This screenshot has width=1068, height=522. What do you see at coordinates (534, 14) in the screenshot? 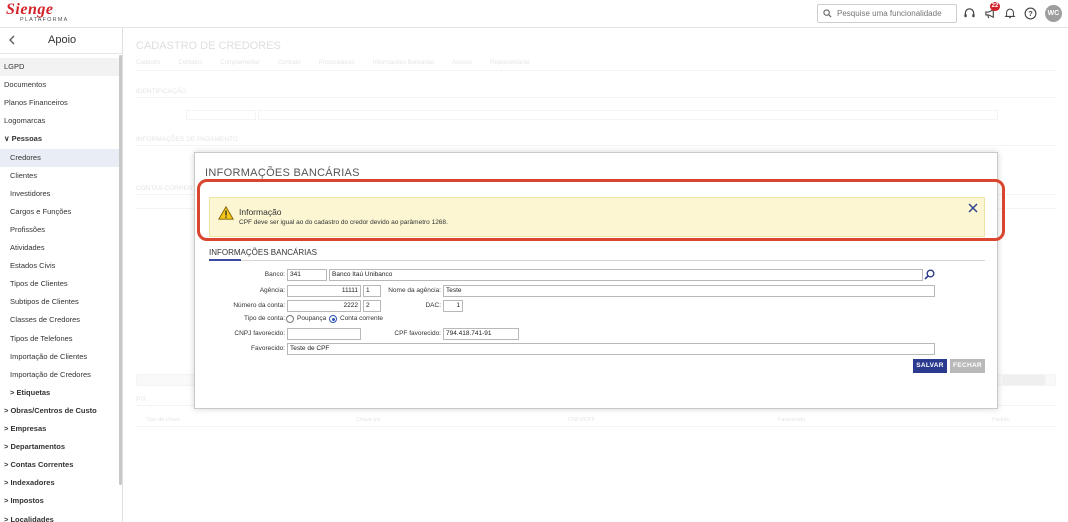
I see `top-bar: Sienge PLATAFORMA 22 ? WC` at bounding box center [534, 14].